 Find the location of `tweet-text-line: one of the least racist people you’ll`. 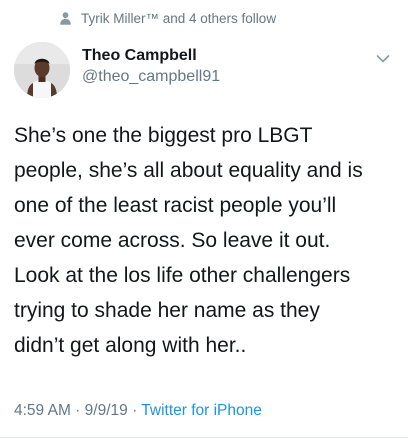

tweet-text-line: one of the least racist people you’ll is located at coordinates (175, 205).